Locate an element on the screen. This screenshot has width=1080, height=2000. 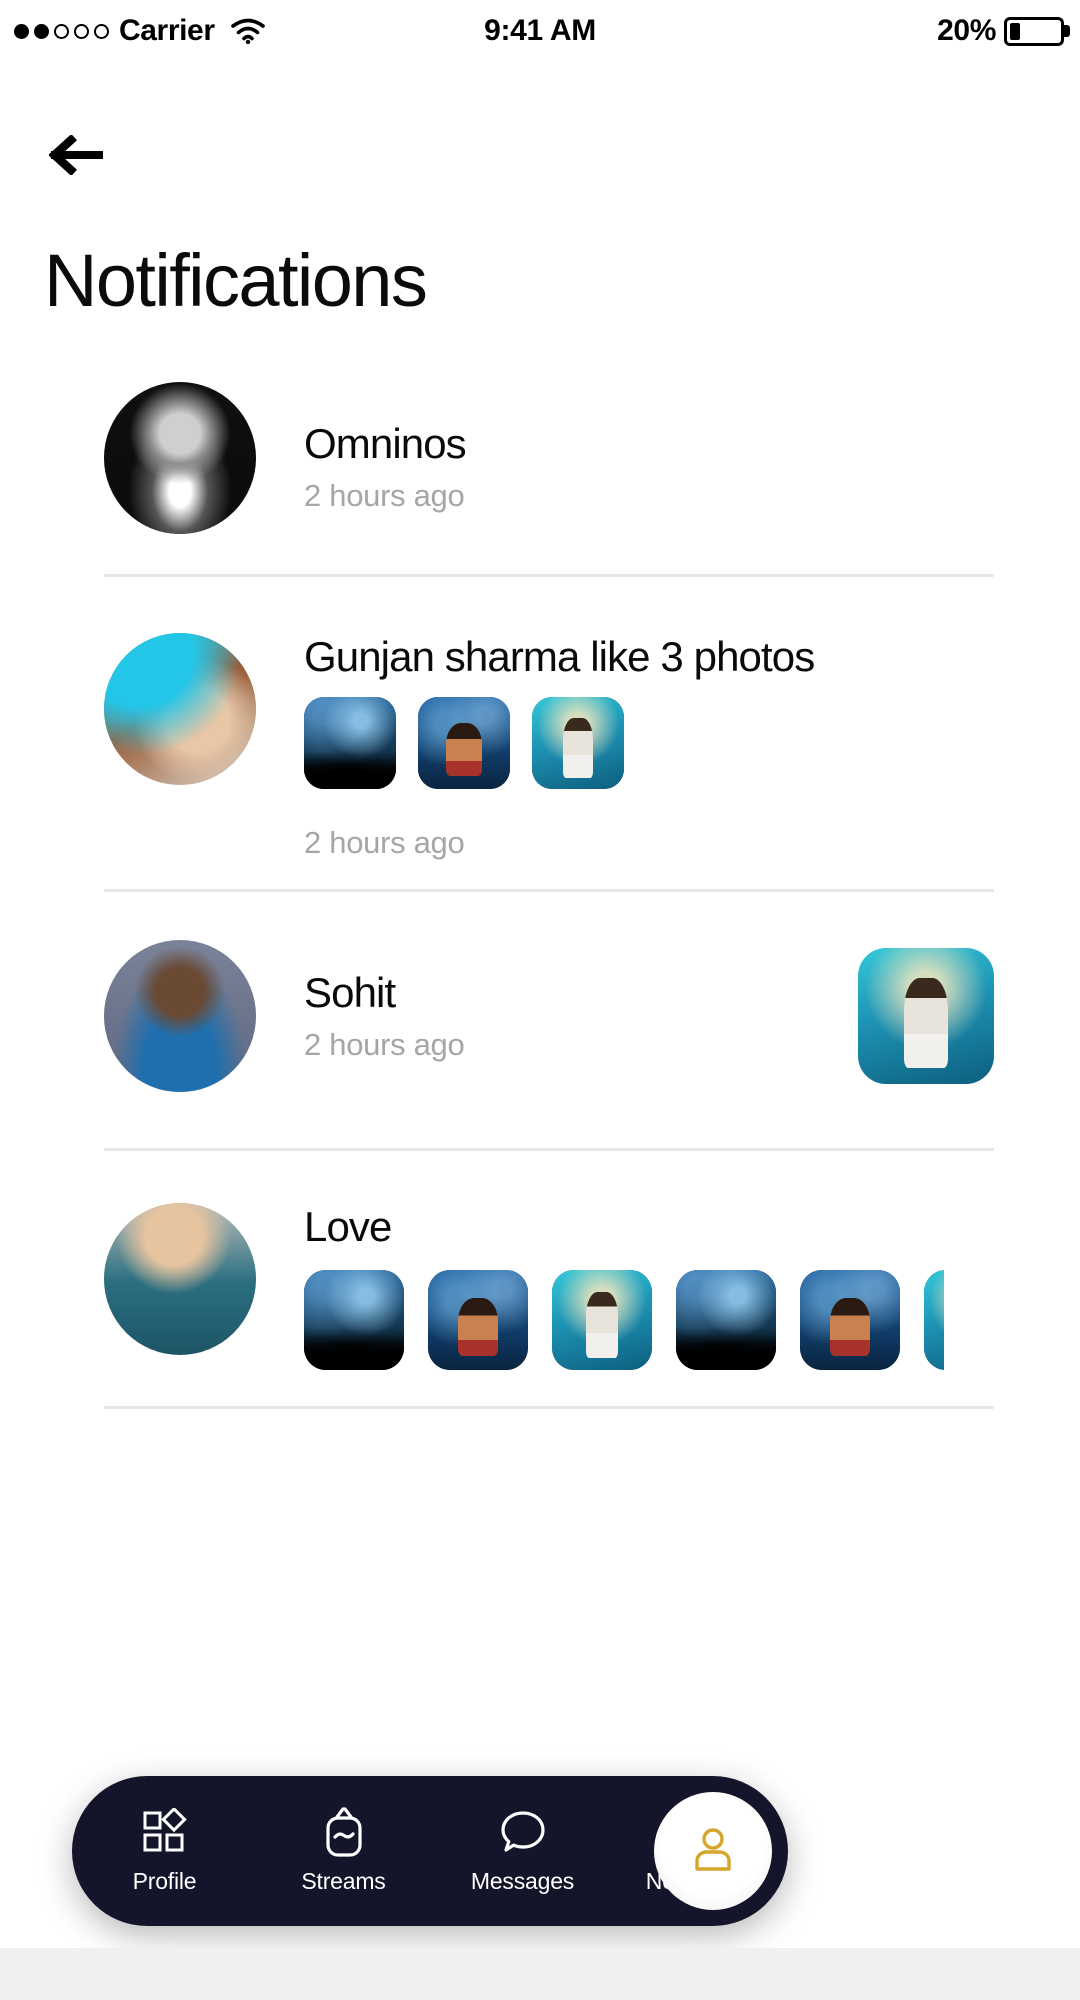
nav-item-profile: Profile is located at coordinates (161, 1851).